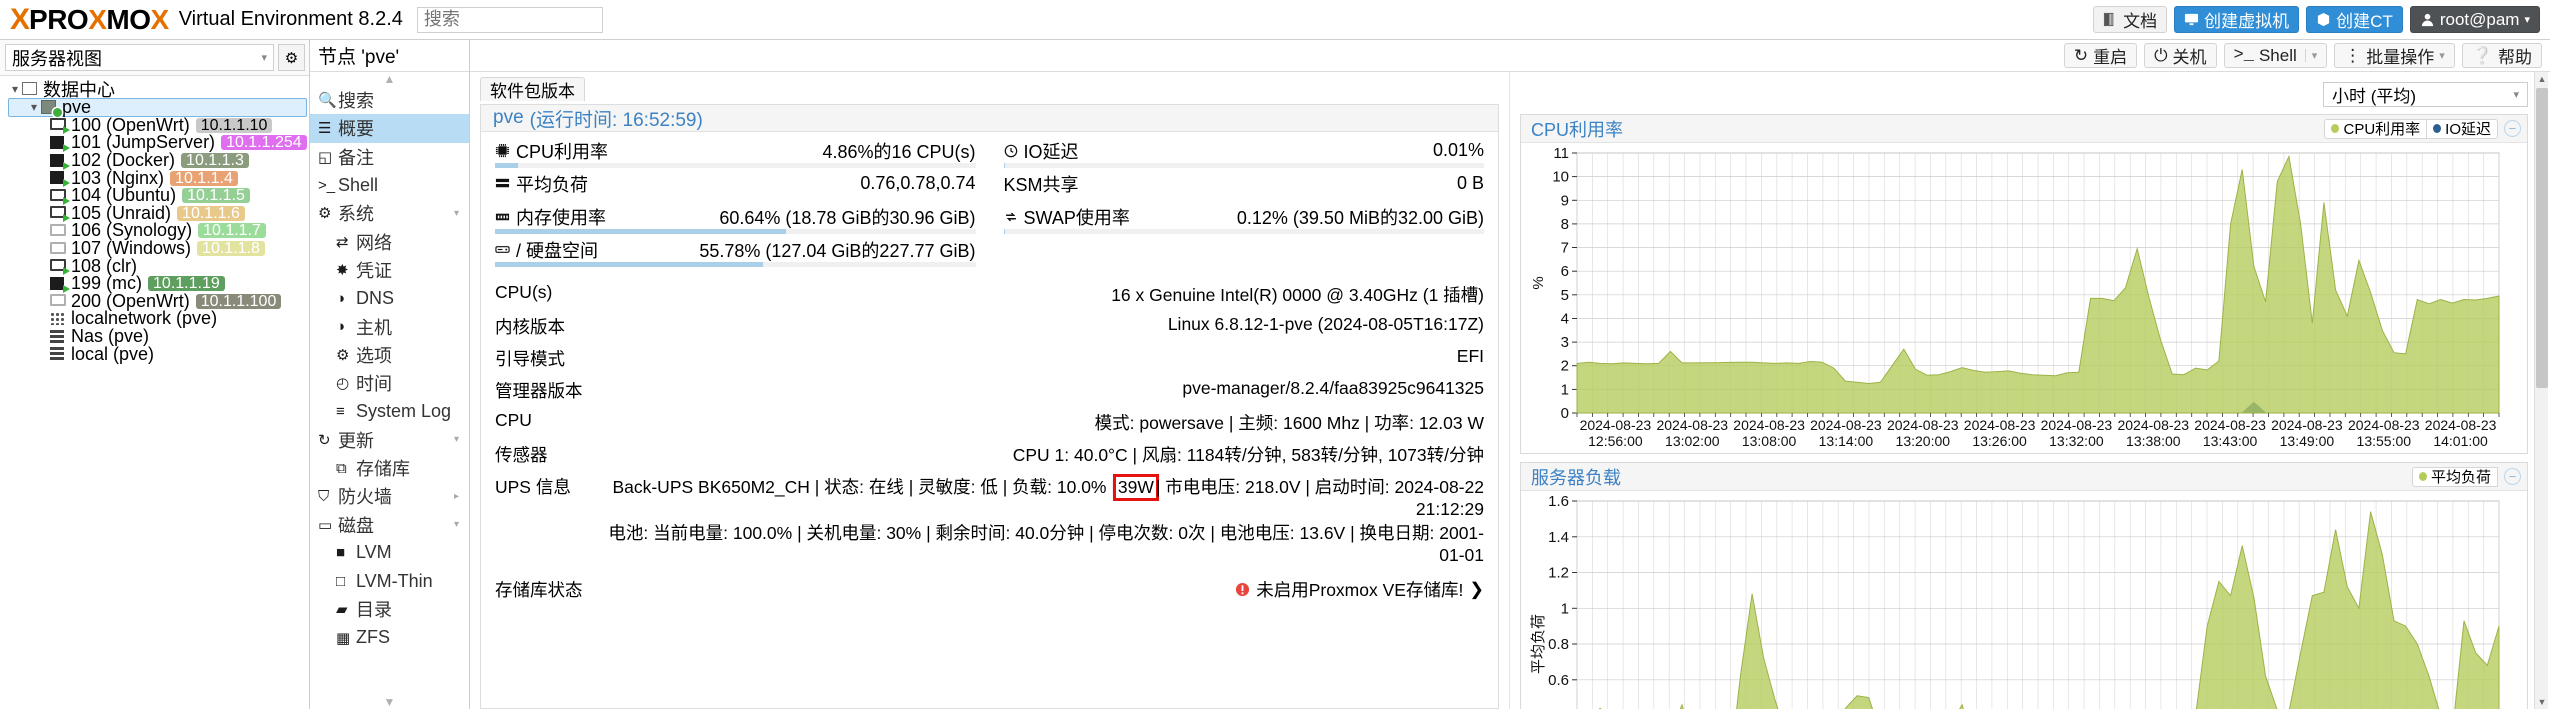  Describe the element at coordinates (2237, 19) in the screenshot. I see `create-vm-button: 创建虚拟机` at that location.